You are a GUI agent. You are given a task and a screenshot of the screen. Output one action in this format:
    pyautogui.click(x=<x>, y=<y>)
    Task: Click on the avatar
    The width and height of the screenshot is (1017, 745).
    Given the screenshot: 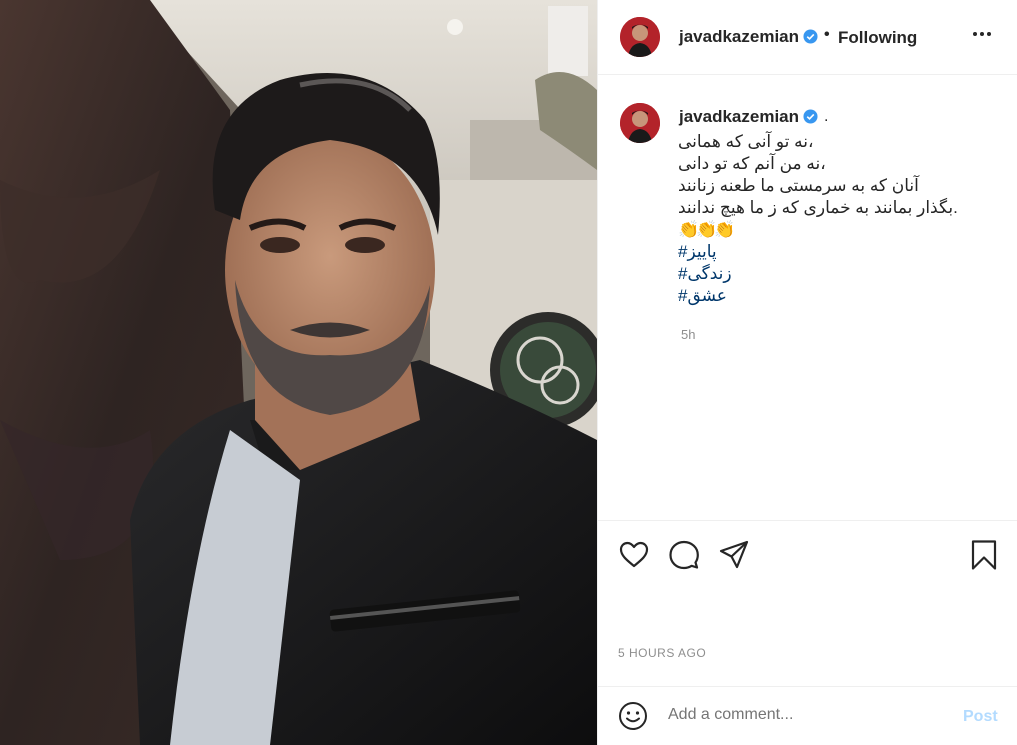 What is the action you would take?
    pyautogui.click(x=640, y=37)
    